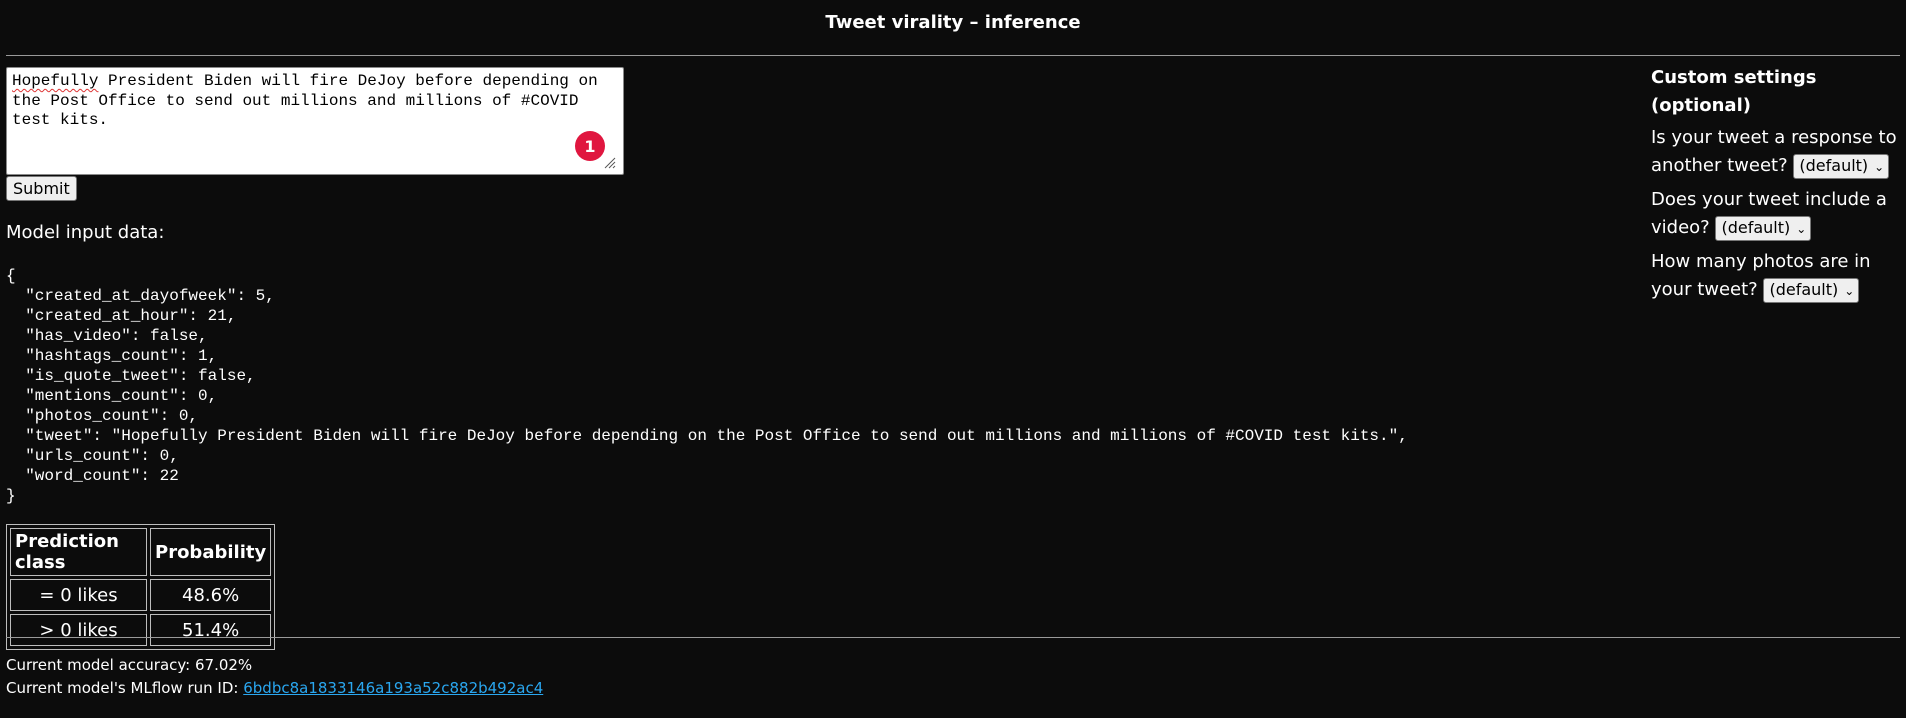 The image size is (1906, 718). What do you see at coordinates (1756, 227) in the screenshot?
I see `video-select-value: (default)` at bounding box center [1756, 227].